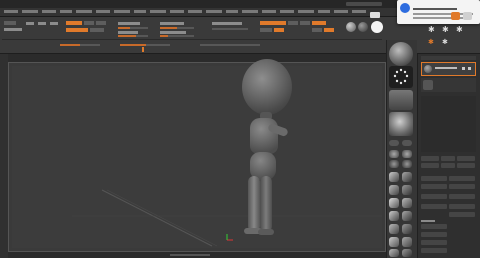 This screenshot has width=480, height=258. What do you see at coordinates (77, 30) in the screenshot?
I see `zadd-button` at bounding box center [77, 30].